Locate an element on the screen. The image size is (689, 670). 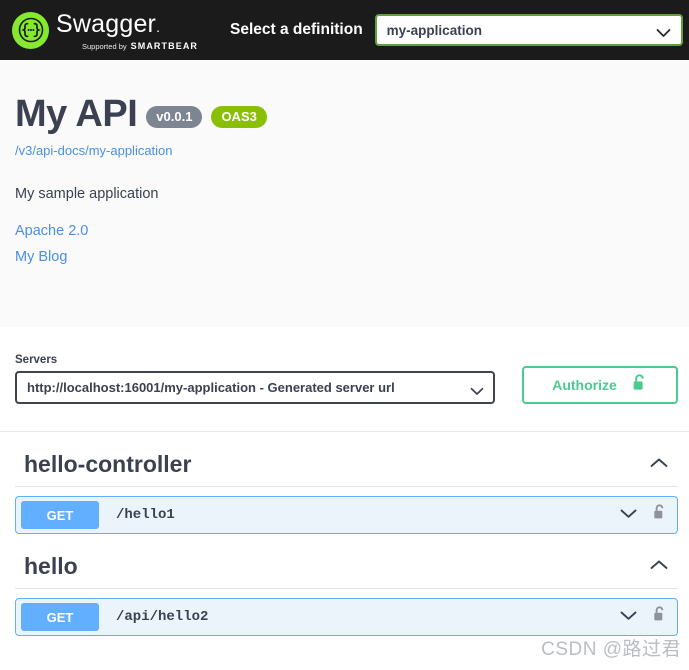
swagger-braces-icon is located at coordinates (30, 30).